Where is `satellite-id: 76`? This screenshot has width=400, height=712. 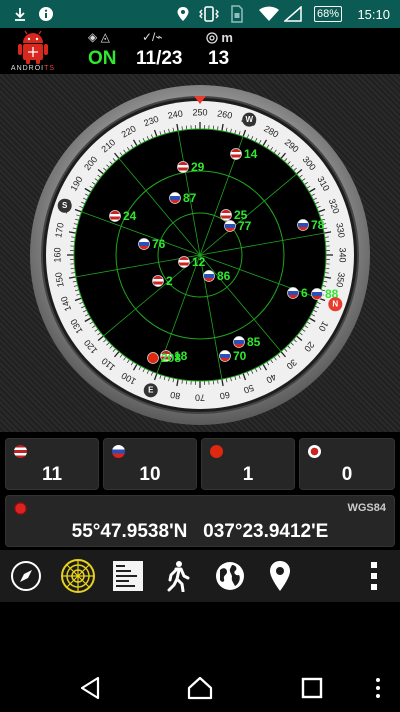 satellite-id: 76 is located at coordinates (159, 244).